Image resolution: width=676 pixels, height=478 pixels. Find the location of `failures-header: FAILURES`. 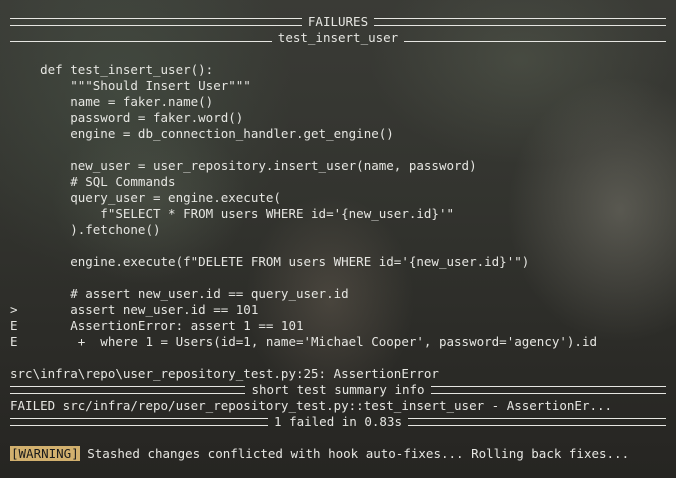

failures-header: FAILURES is located at coordinates (338, 22).